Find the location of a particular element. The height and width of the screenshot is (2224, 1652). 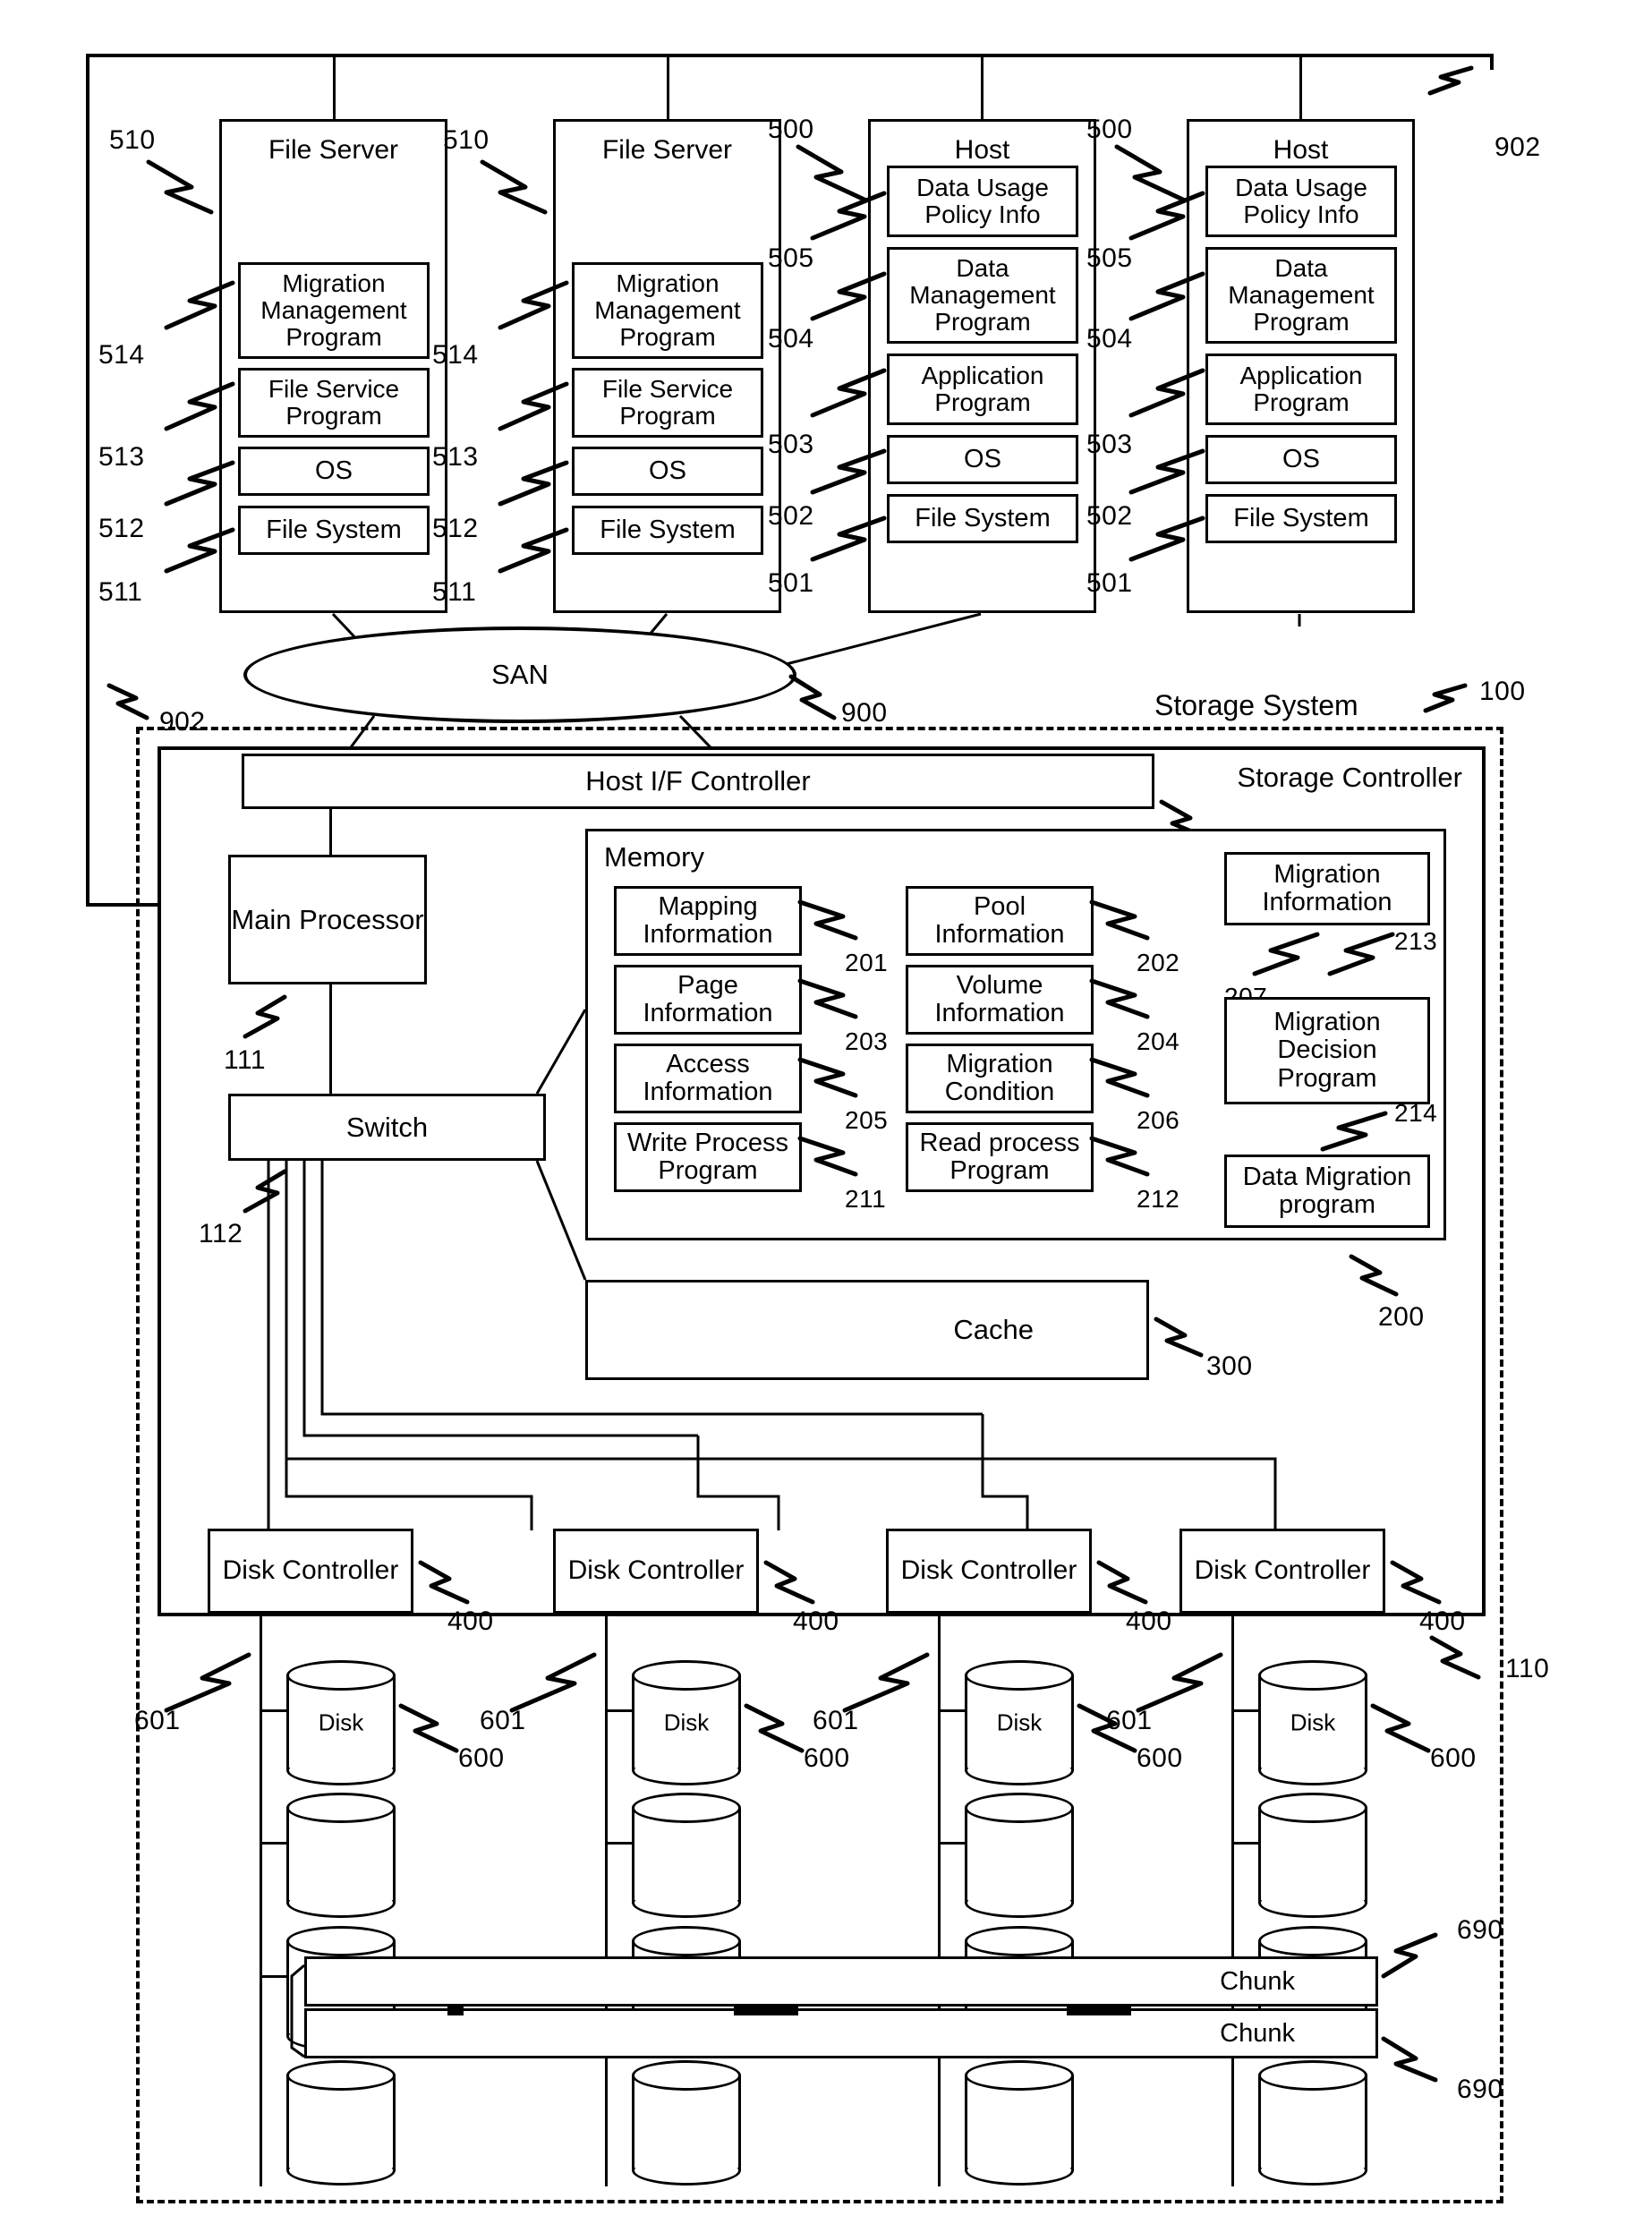

memory-col1-3-label: Write Process Program is located at coordinates (707, 1156).